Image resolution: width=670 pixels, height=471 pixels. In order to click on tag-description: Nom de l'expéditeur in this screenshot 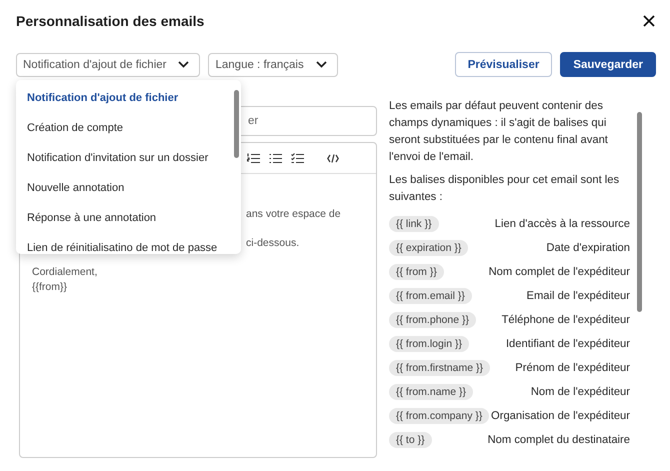, I will do `click(580, 392)`.